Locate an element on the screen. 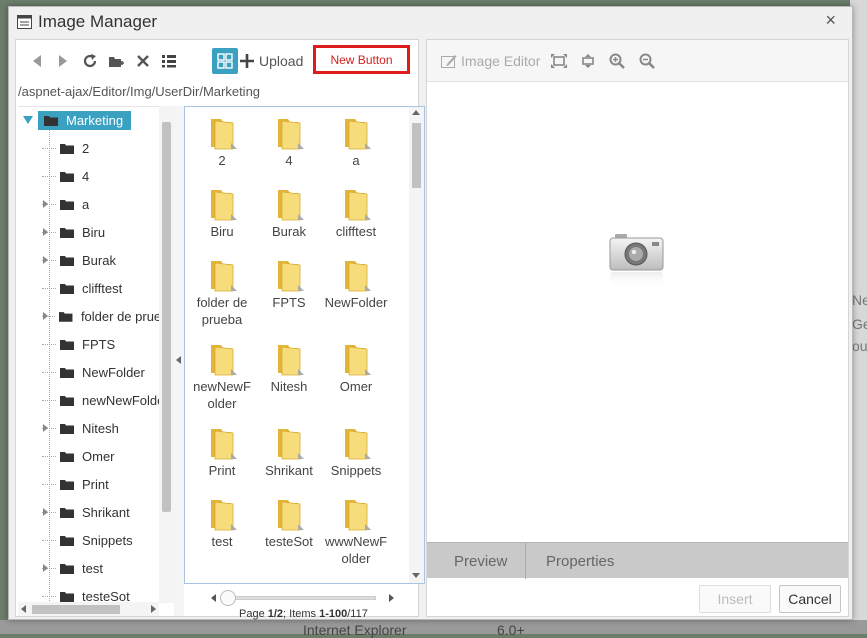 The height and width of the screenshot is (638, 867). folder-thumbnail: Snippets is located at coordinates (356, 452).